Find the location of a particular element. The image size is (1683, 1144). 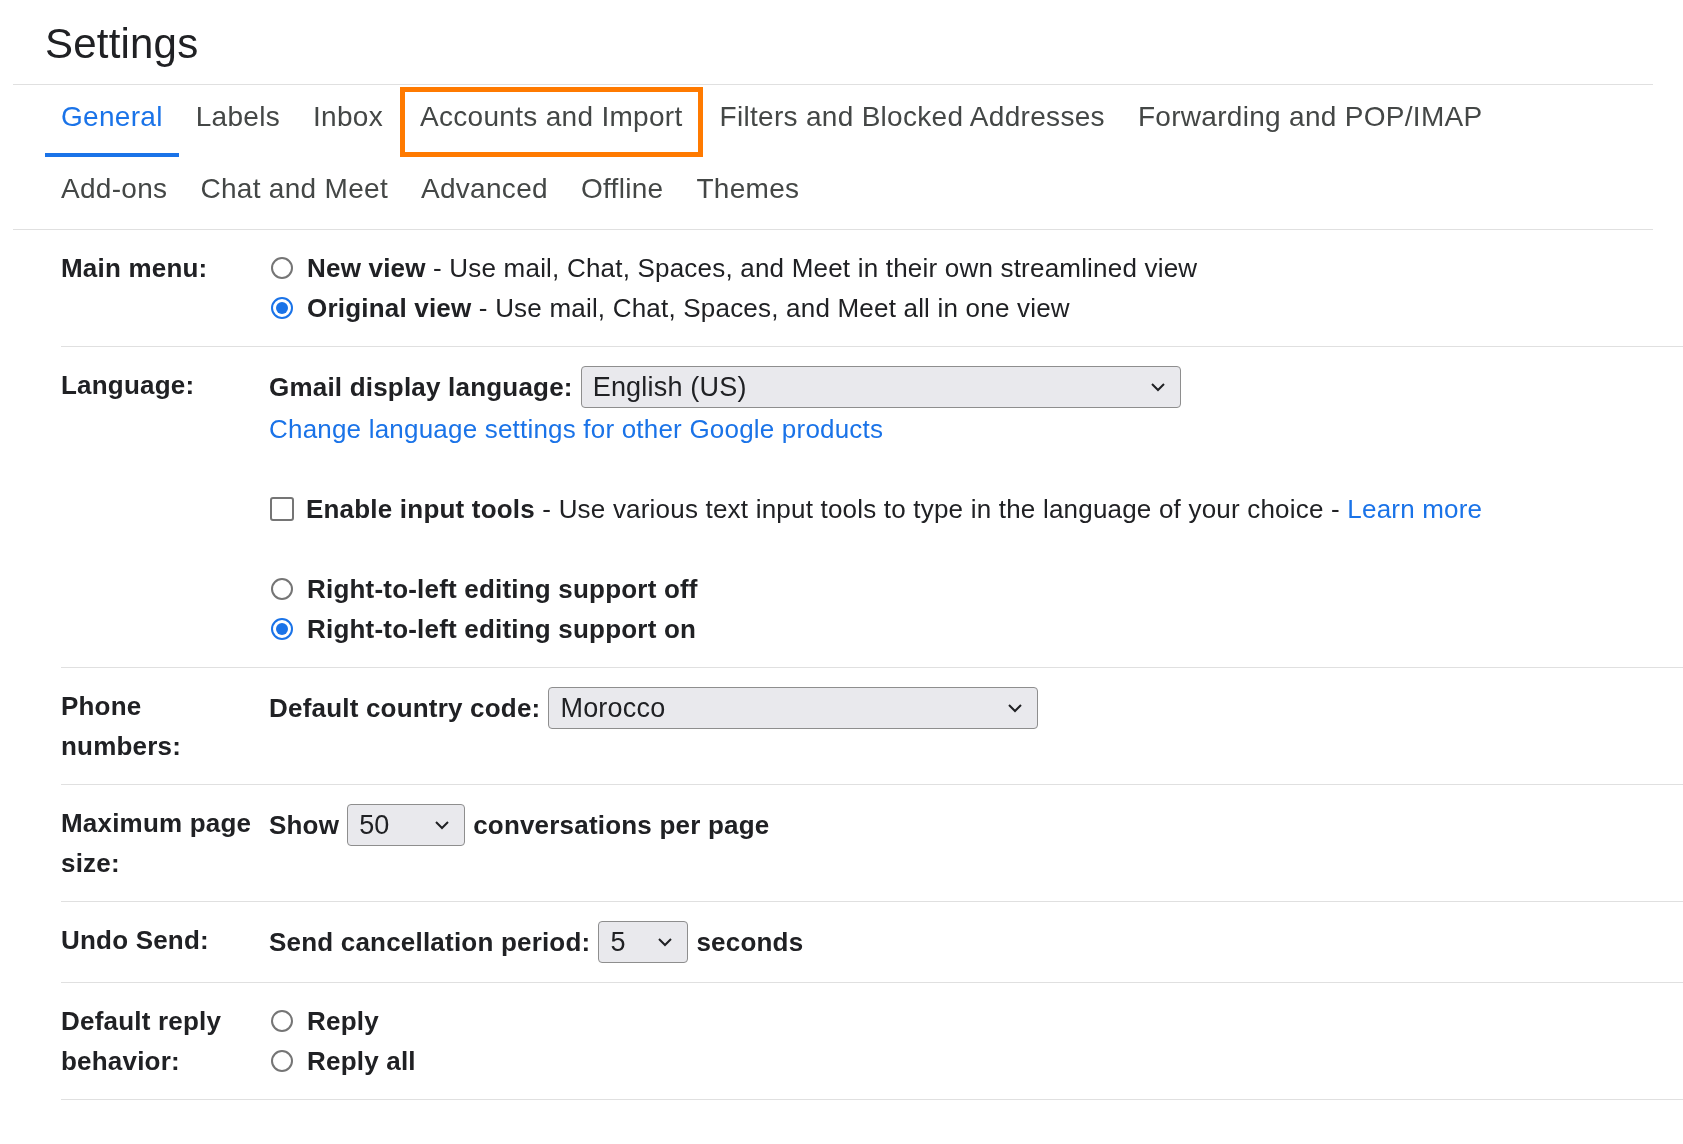

settings-link: Change language settings for other Google products is located at coordinates (576, 429).